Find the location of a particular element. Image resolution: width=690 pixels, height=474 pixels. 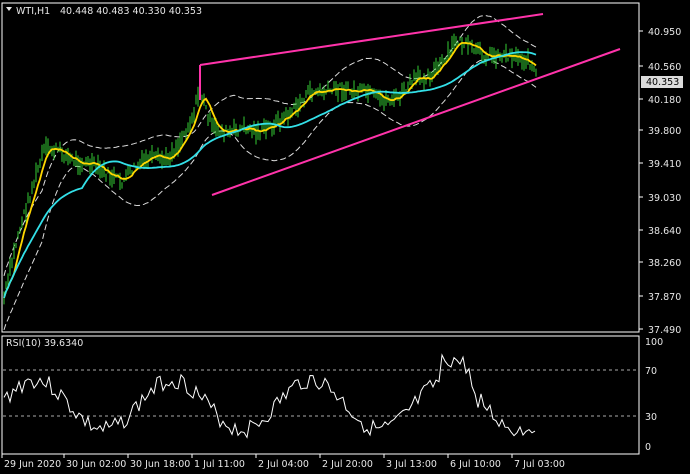

price-tick-label: 39.800 is located at coordinates (664, 131).